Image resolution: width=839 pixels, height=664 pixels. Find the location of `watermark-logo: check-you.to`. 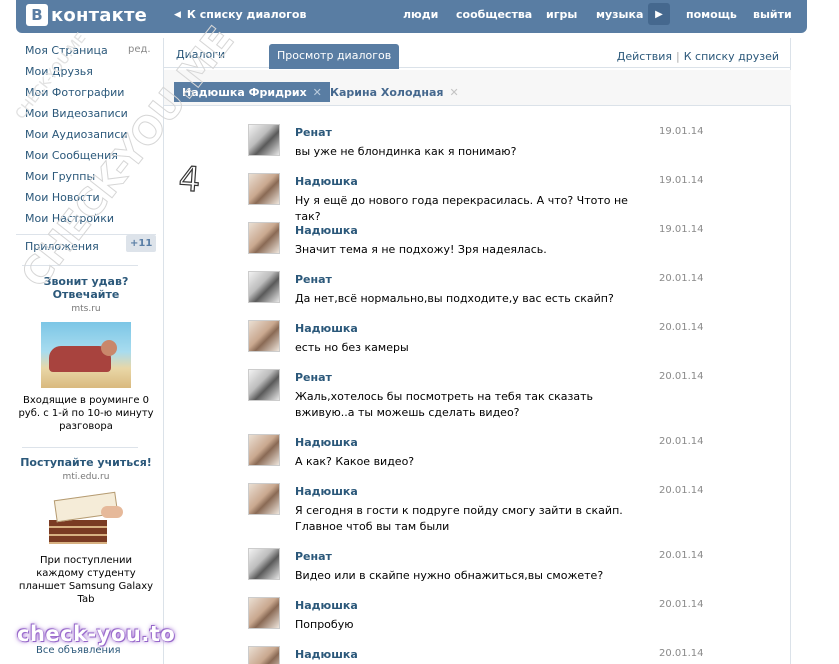

watermark-logo: check-you.to is located at coordinates (96, 634).